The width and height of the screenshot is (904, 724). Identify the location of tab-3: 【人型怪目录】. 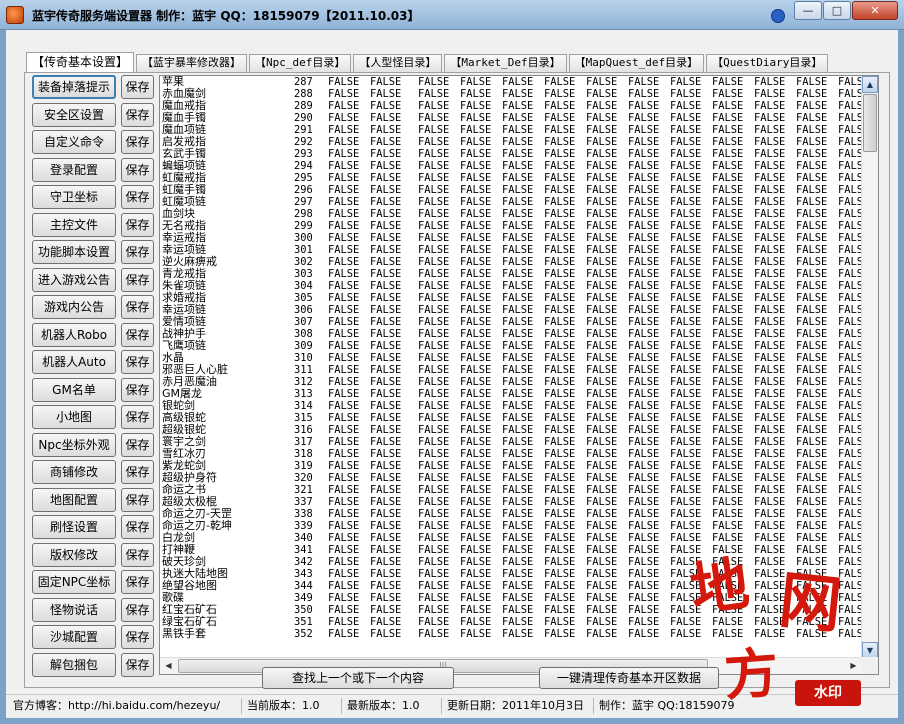
(398, 63).